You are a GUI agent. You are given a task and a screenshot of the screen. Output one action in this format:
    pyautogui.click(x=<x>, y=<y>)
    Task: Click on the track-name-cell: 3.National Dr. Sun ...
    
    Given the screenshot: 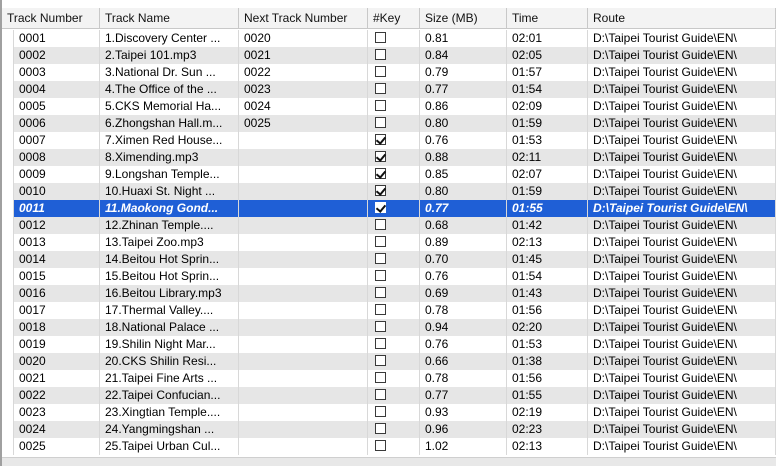 What is the action you would take?
    pyautogui.click(x=169, y=72)
    